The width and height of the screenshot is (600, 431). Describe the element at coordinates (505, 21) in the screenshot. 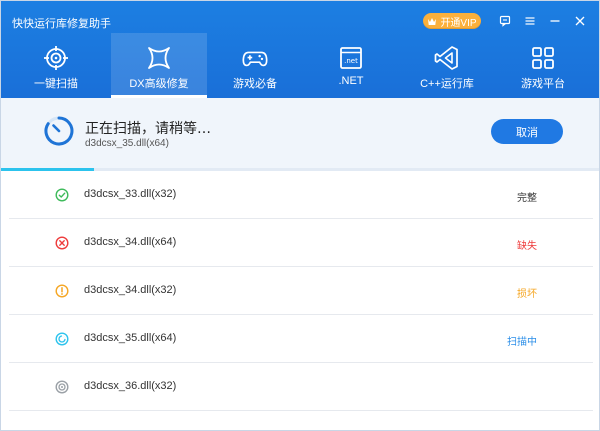

I see `feedback-icon` at that location.